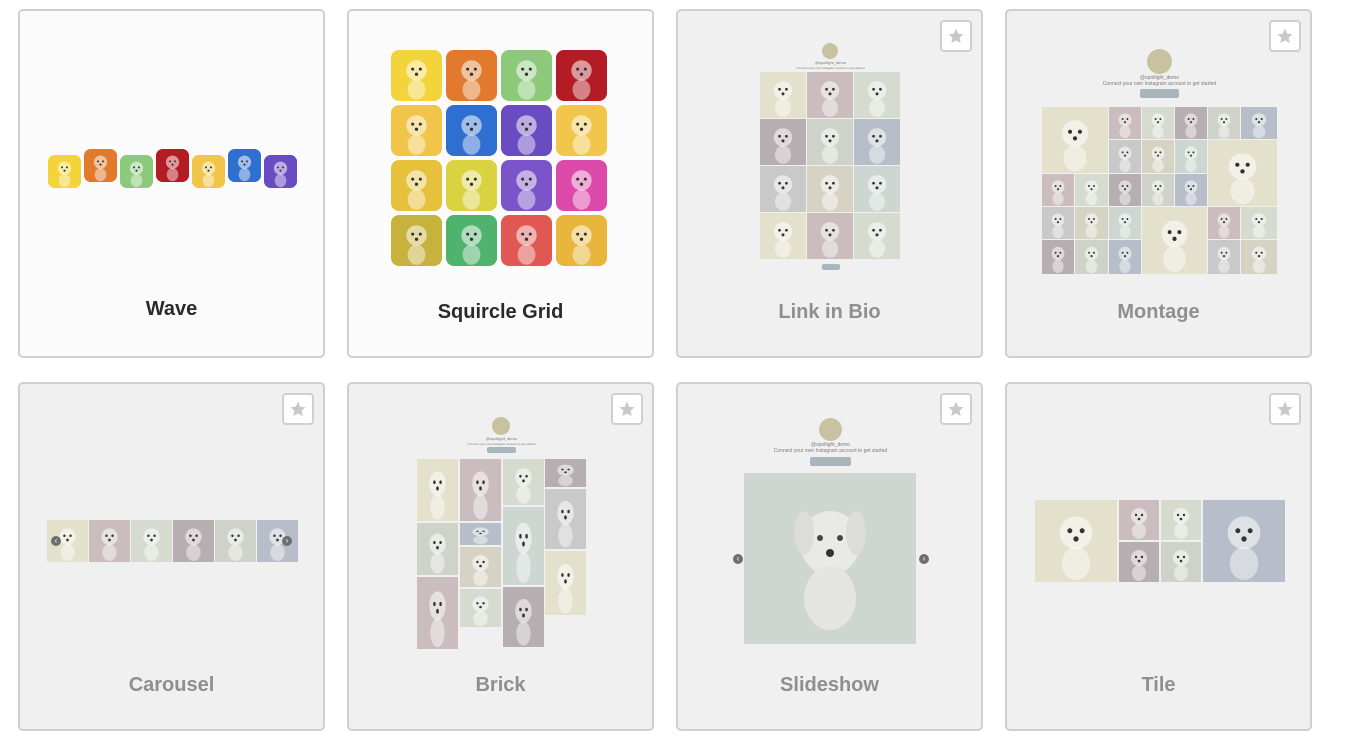  I want to click on layout-card-squircle-grid: Squircle Grid, so click(500, 183).